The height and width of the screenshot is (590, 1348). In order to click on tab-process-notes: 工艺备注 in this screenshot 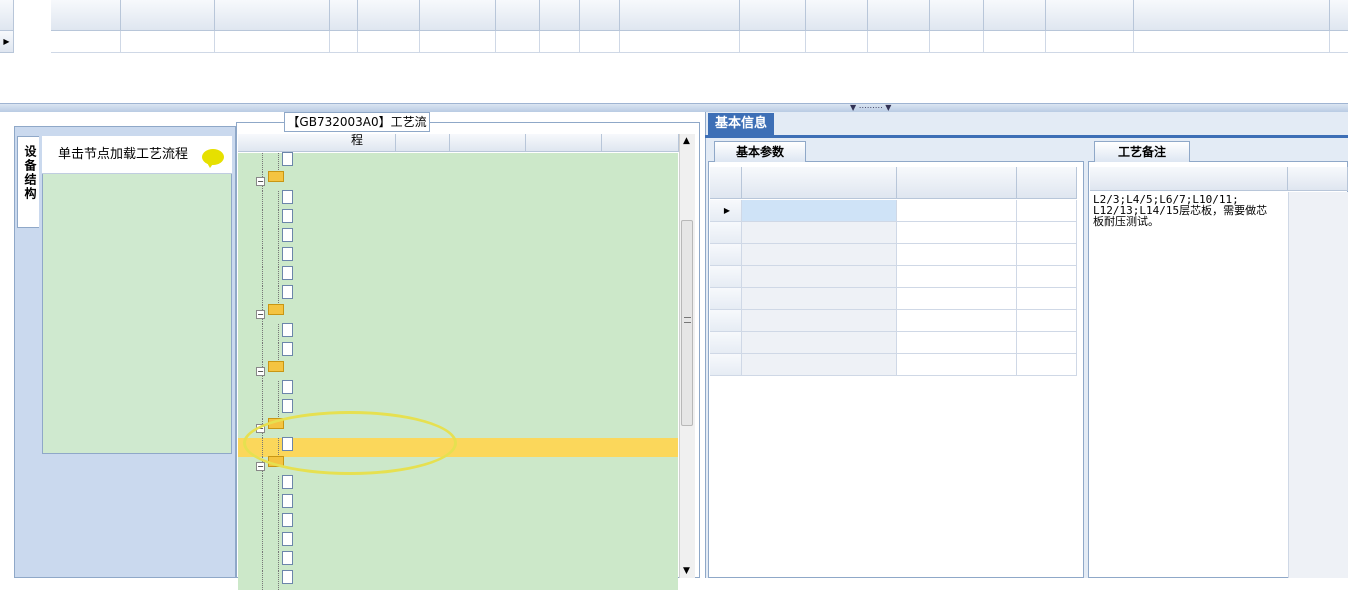, I will do `click(1142, 151)`.